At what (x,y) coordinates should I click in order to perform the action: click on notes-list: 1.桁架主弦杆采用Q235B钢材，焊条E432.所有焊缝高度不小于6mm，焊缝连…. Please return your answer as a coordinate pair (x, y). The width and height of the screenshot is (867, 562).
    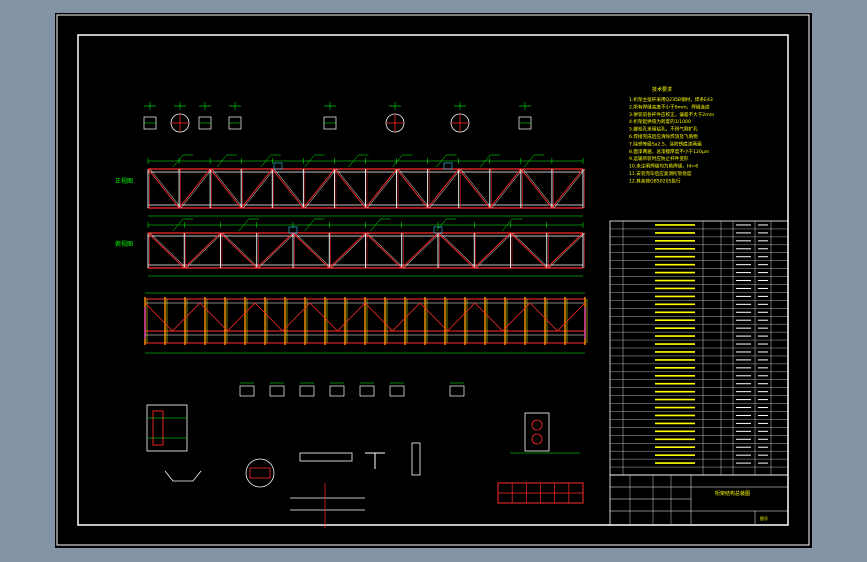
    Looking at the image, I should click on (672, 140).